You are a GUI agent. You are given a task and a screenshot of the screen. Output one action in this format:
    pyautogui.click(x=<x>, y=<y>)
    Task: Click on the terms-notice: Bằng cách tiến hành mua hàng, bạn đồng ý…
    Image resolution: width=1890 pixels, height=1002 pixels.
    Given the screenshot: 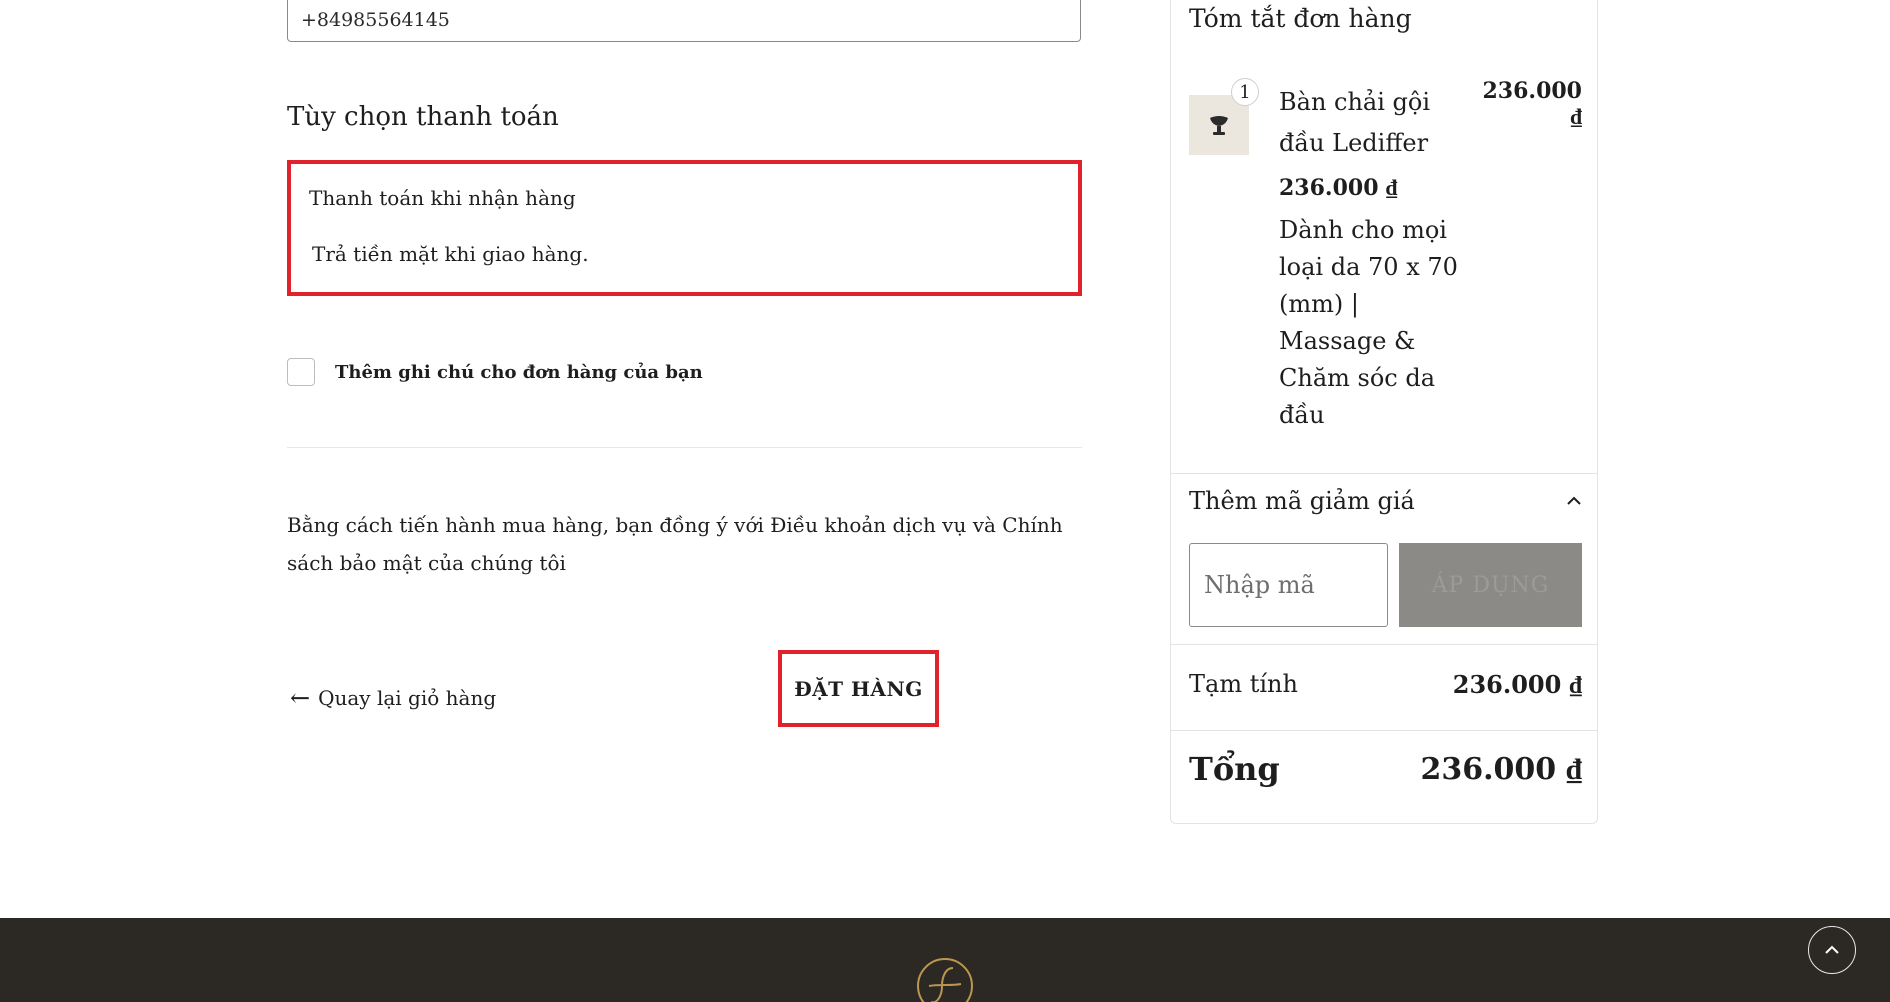 What is the action you would take?
    pyautogui.click(x=675, y=544)
    